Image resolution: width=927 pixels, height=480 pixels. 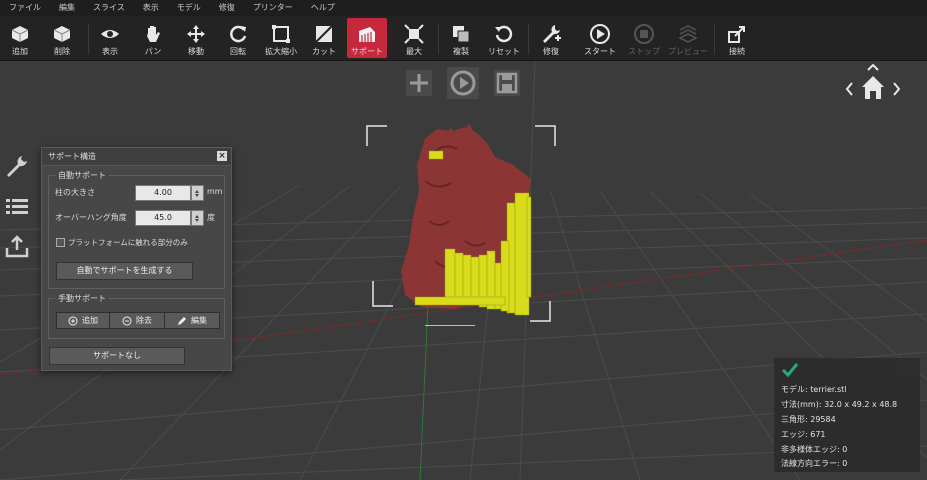 I want to click on pillar-size-input: 4.00, so click(x=163, y=193).